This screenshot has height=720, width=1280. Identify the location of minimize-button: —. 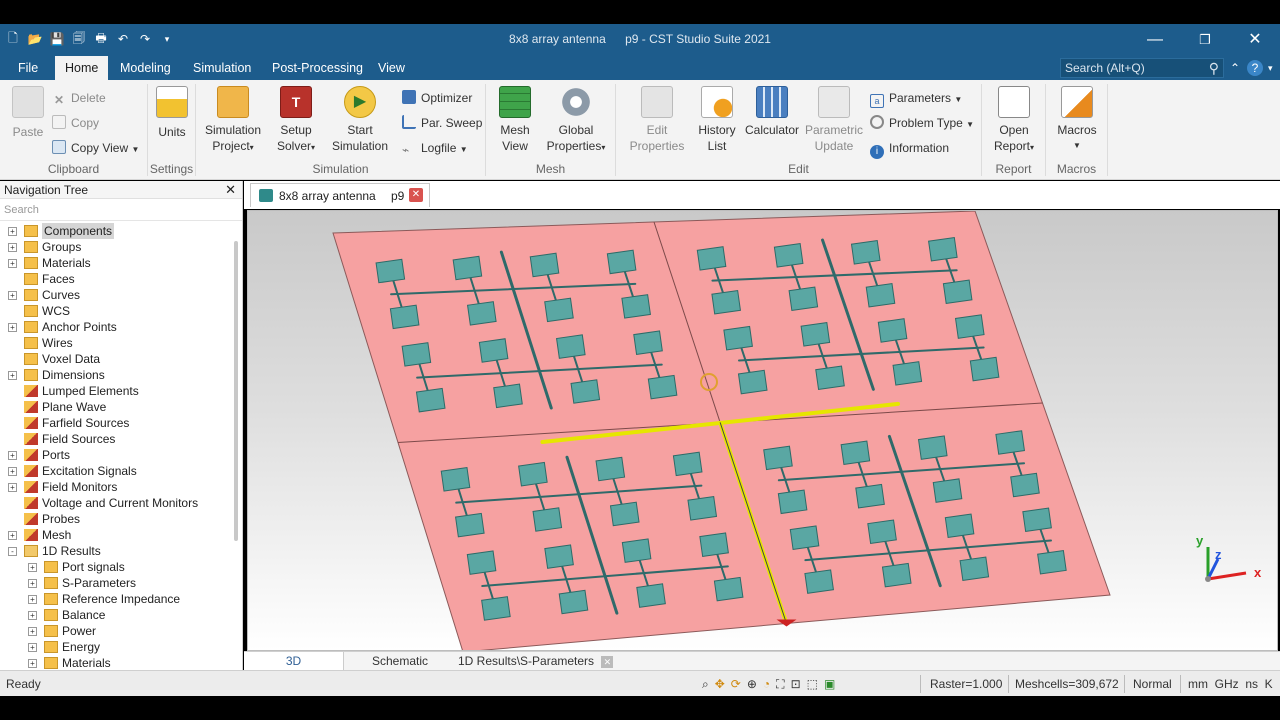
(1155, 40).